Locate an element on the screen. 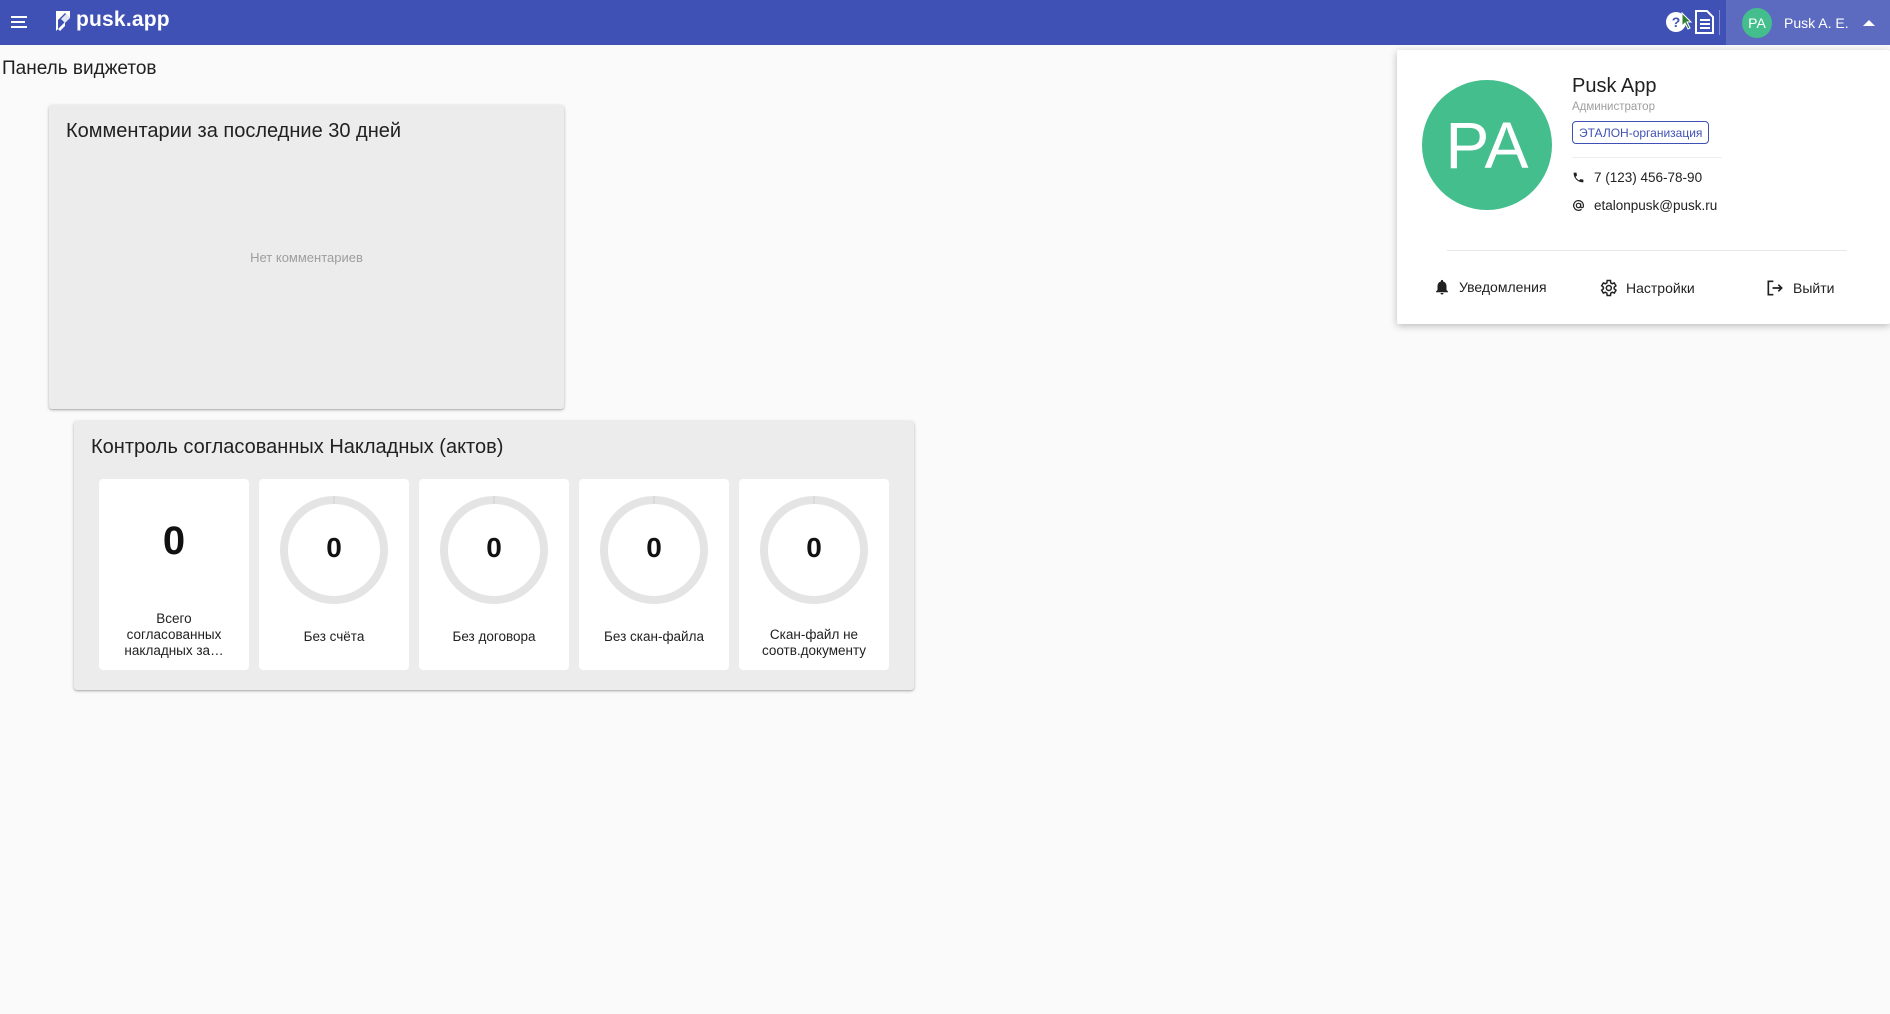 Image resolution: width=1890 pixels, height=1014 pixels. notifications-button: Уведомления is located at coordinates (1490, 287).